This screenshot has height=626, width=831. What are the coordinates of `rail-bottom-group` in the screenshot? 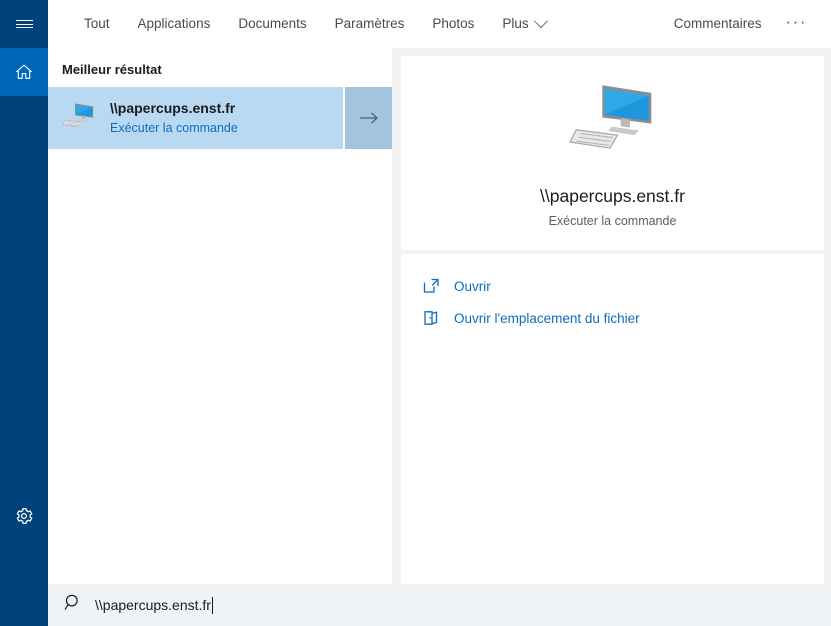 It's located at (24, 534).